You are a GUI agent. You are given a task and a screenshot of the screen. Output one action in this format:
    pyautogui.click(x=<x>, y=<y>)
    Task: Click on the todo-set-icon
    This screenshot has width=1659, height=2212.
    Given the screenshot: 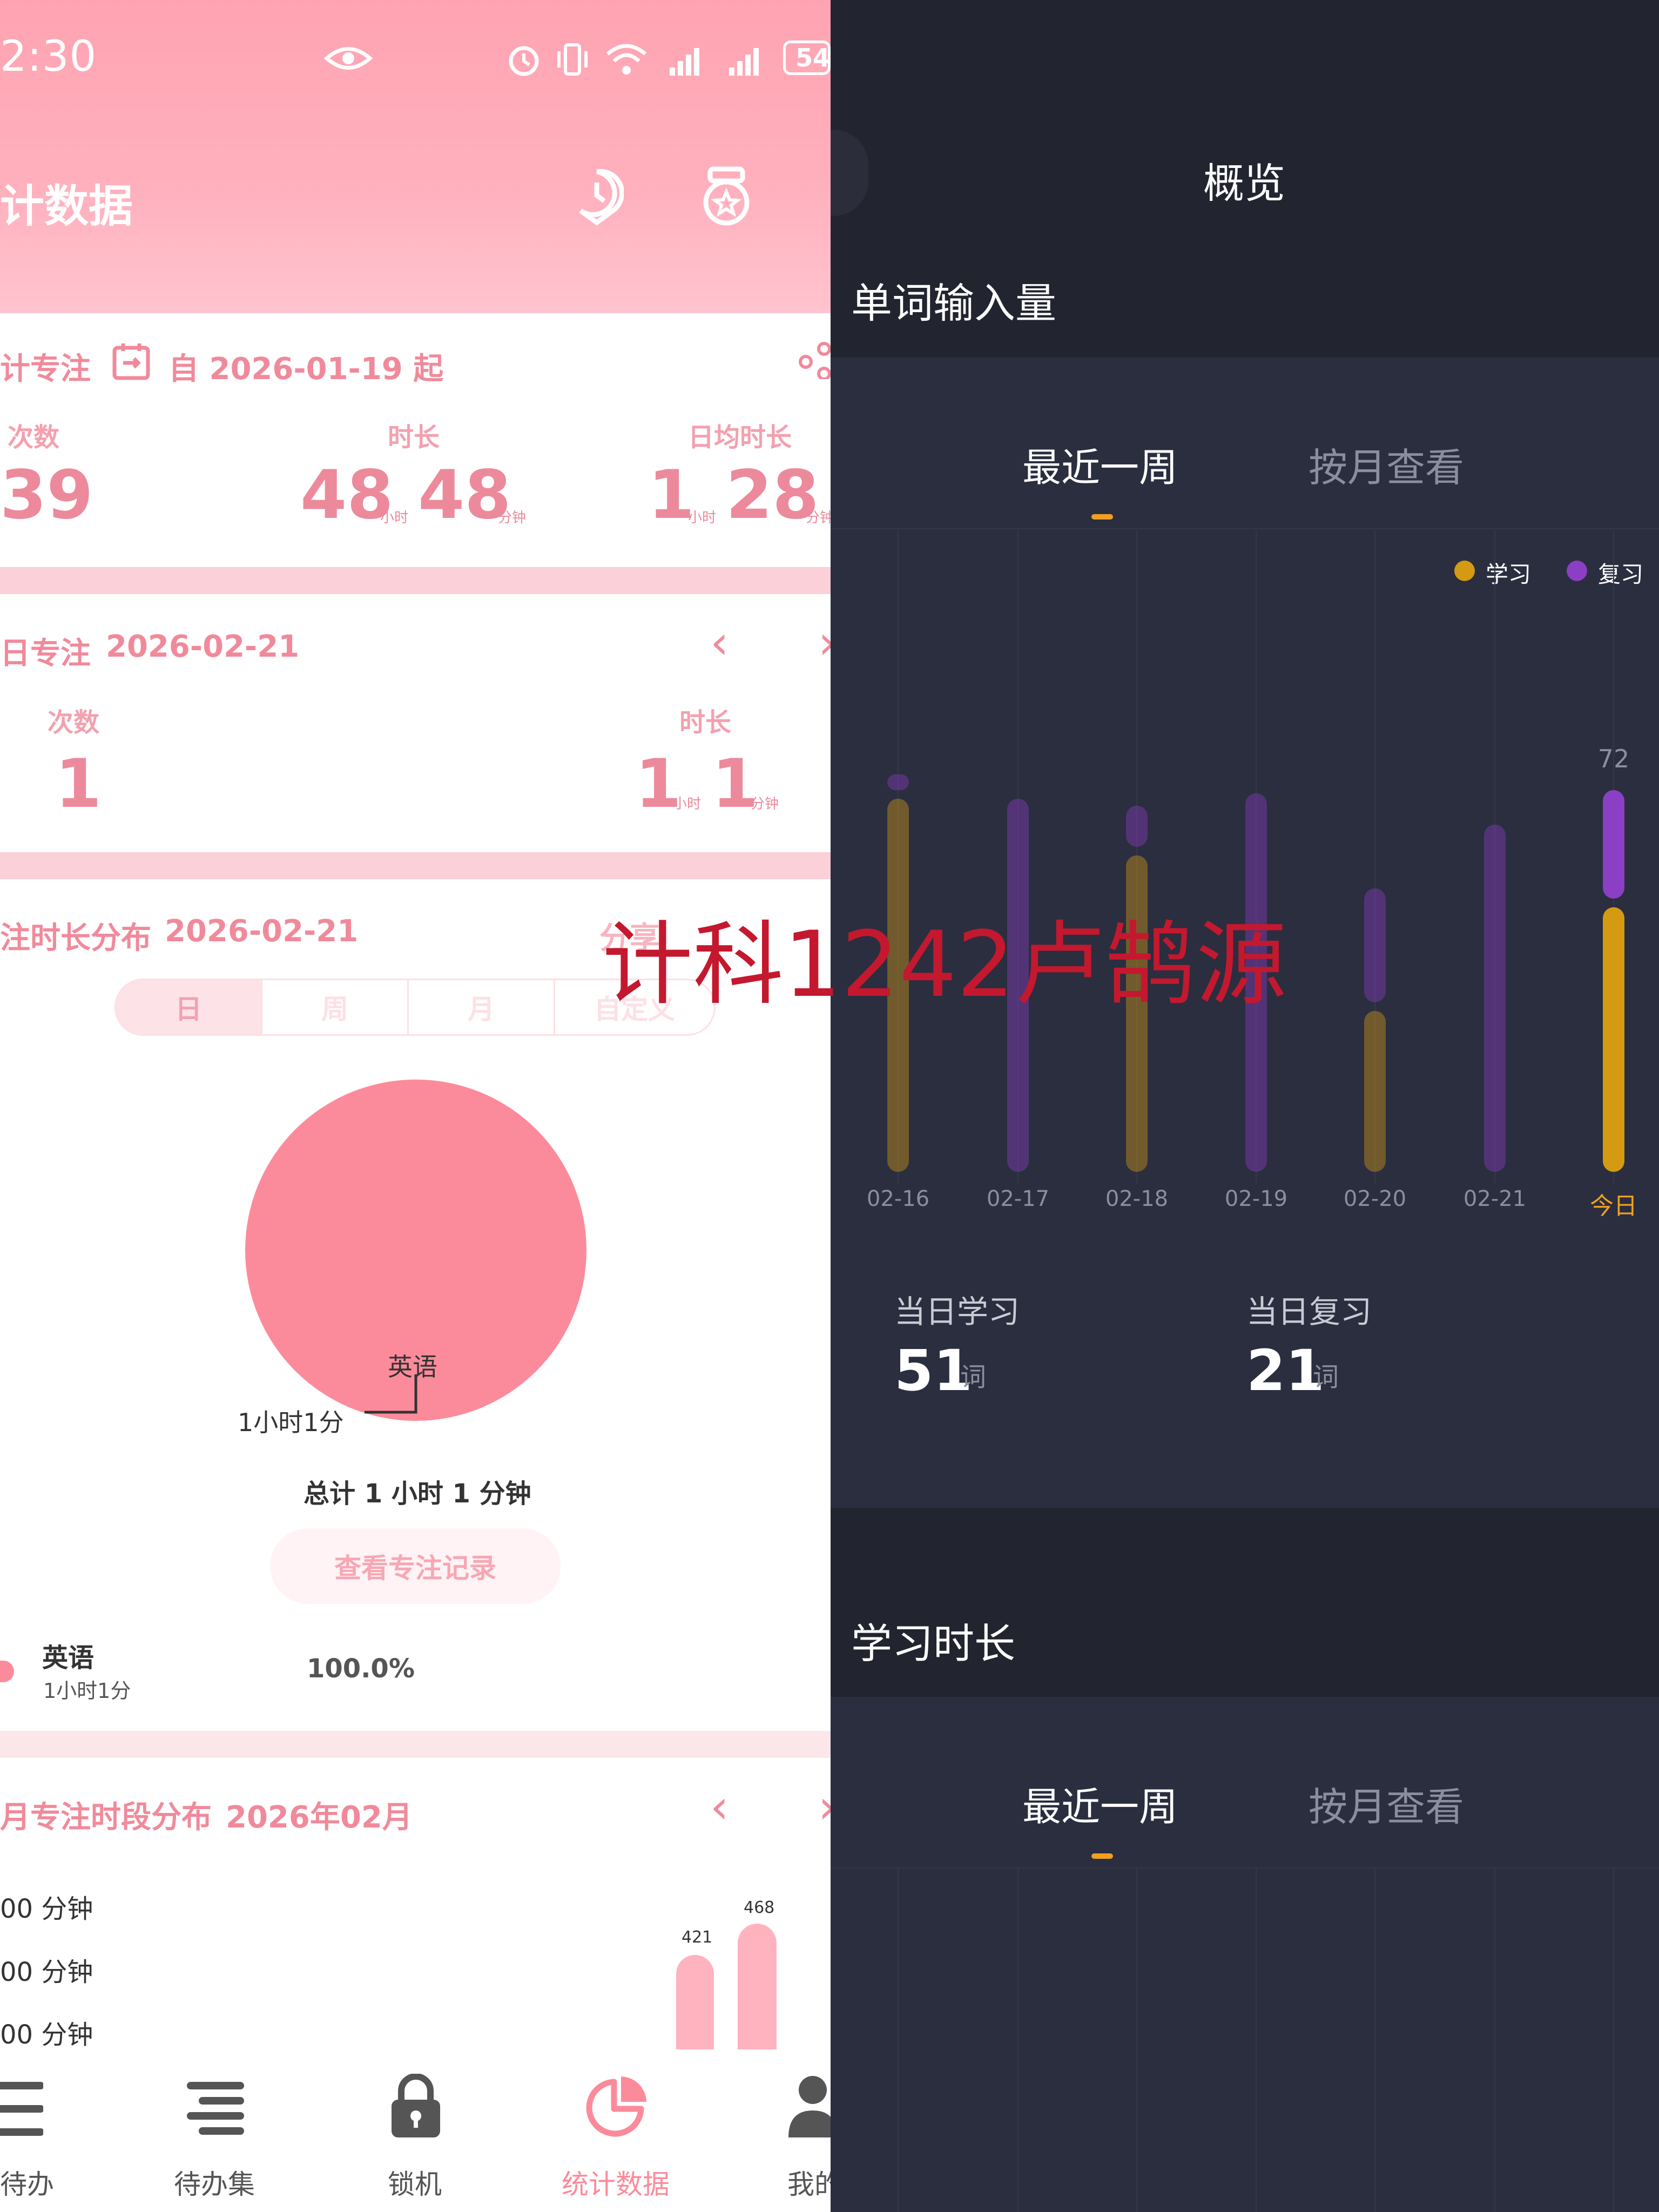 What is the action you would take?
    pyautogui.click(x=216, y=2109)
    